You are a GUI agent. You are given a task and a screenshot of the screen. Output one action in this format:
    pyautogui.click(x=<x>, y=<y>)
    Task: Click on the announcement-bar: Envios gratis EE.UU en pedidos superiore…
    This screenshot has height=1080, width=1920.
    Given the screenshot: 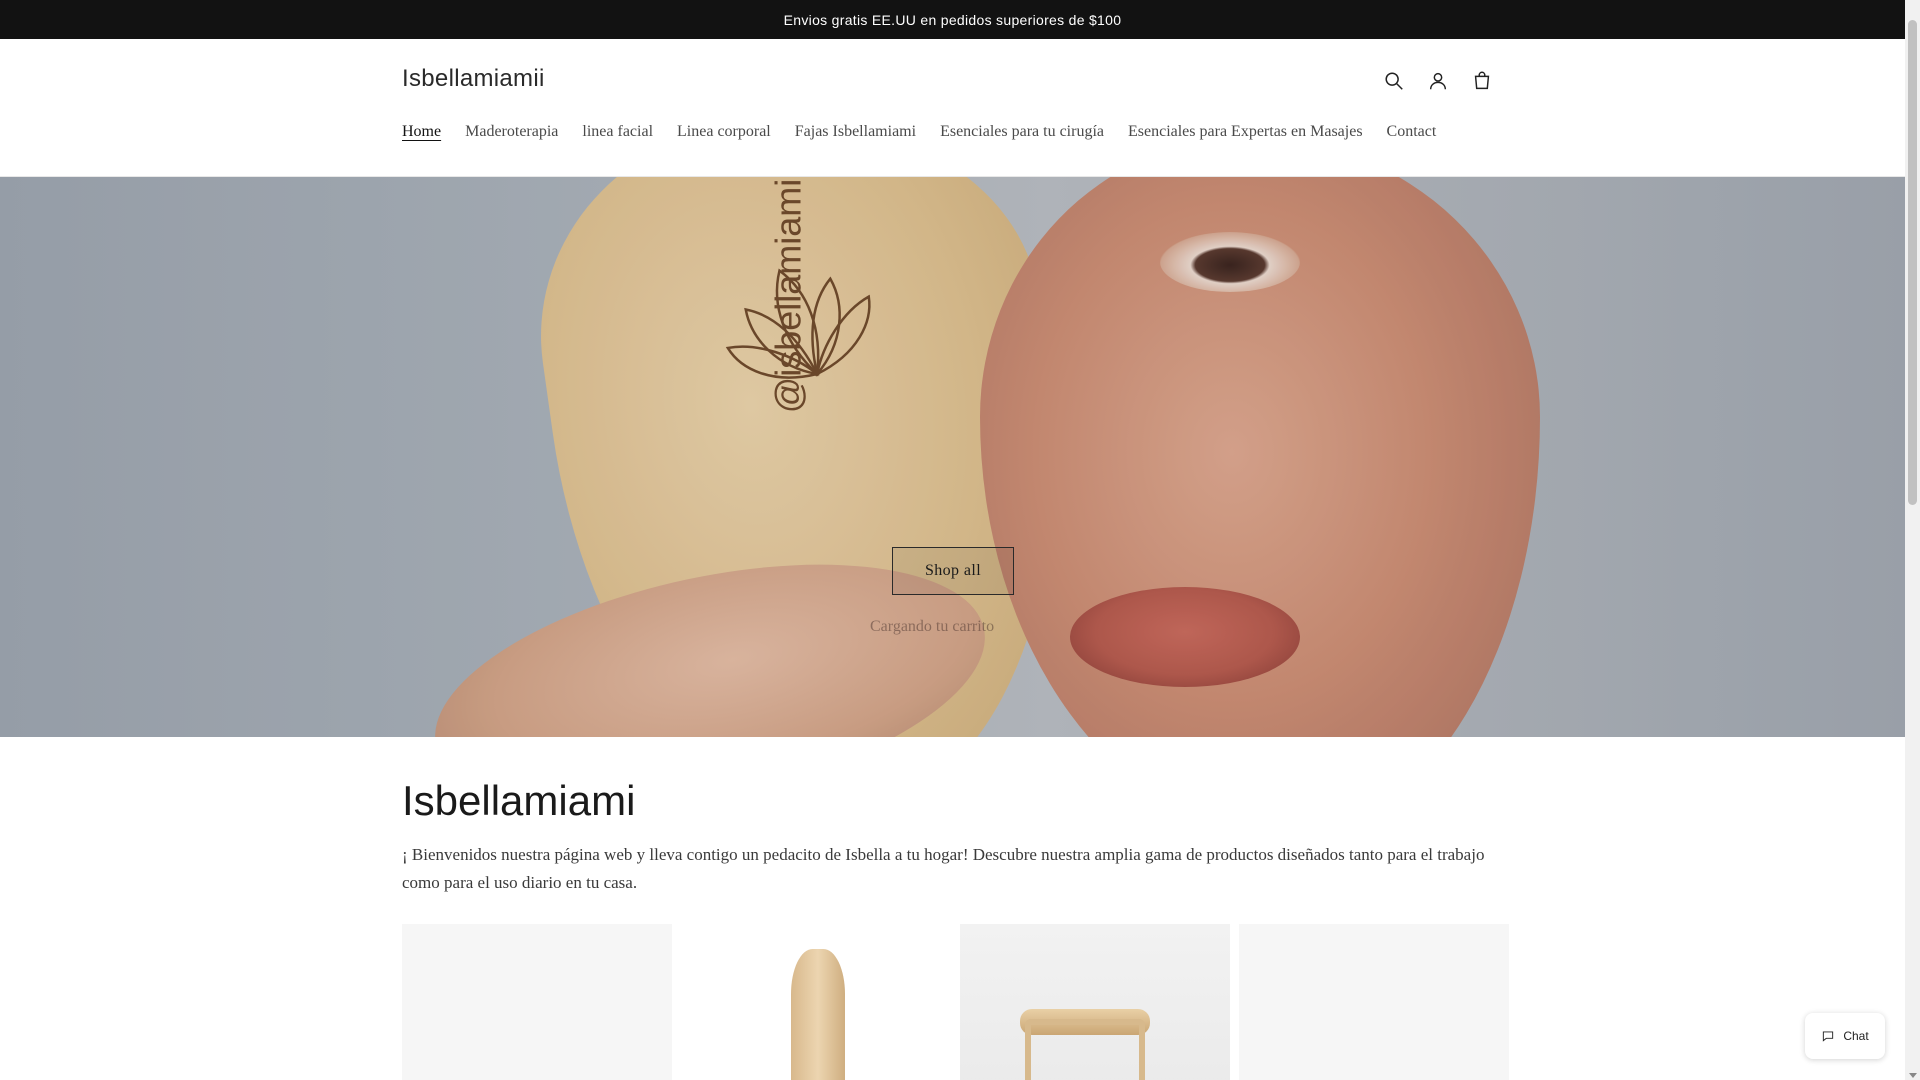 What is the action you would take?
    pyautogui.click(x=952, y=19)
    